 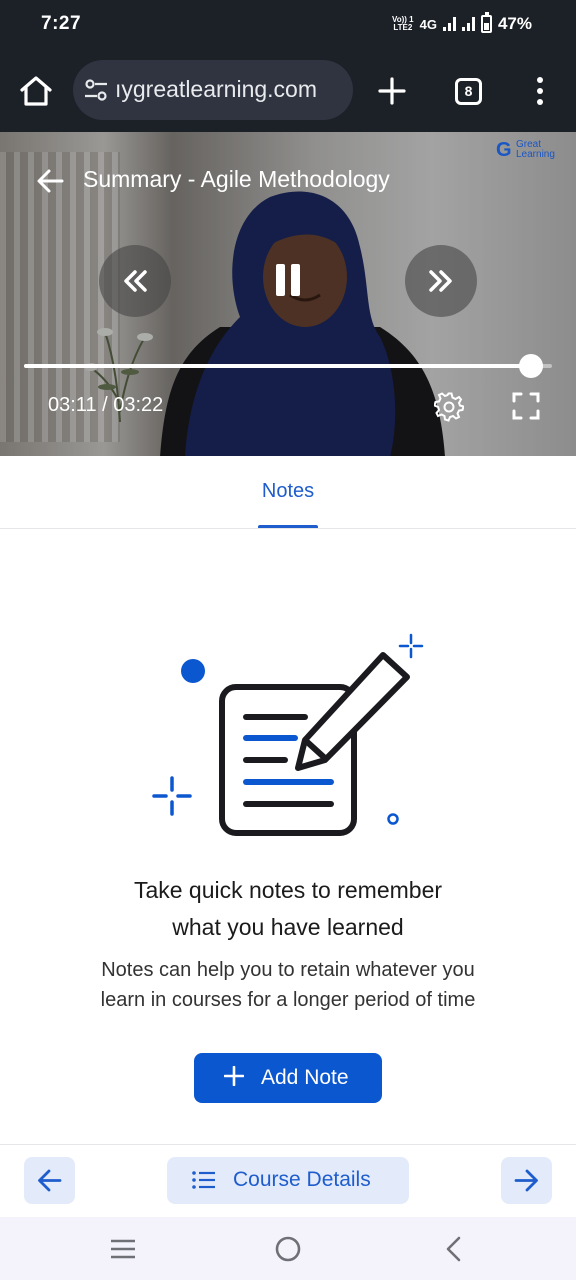 I want to click on video-title: Summary - Agile Methodology, so click(x=236, y=179).